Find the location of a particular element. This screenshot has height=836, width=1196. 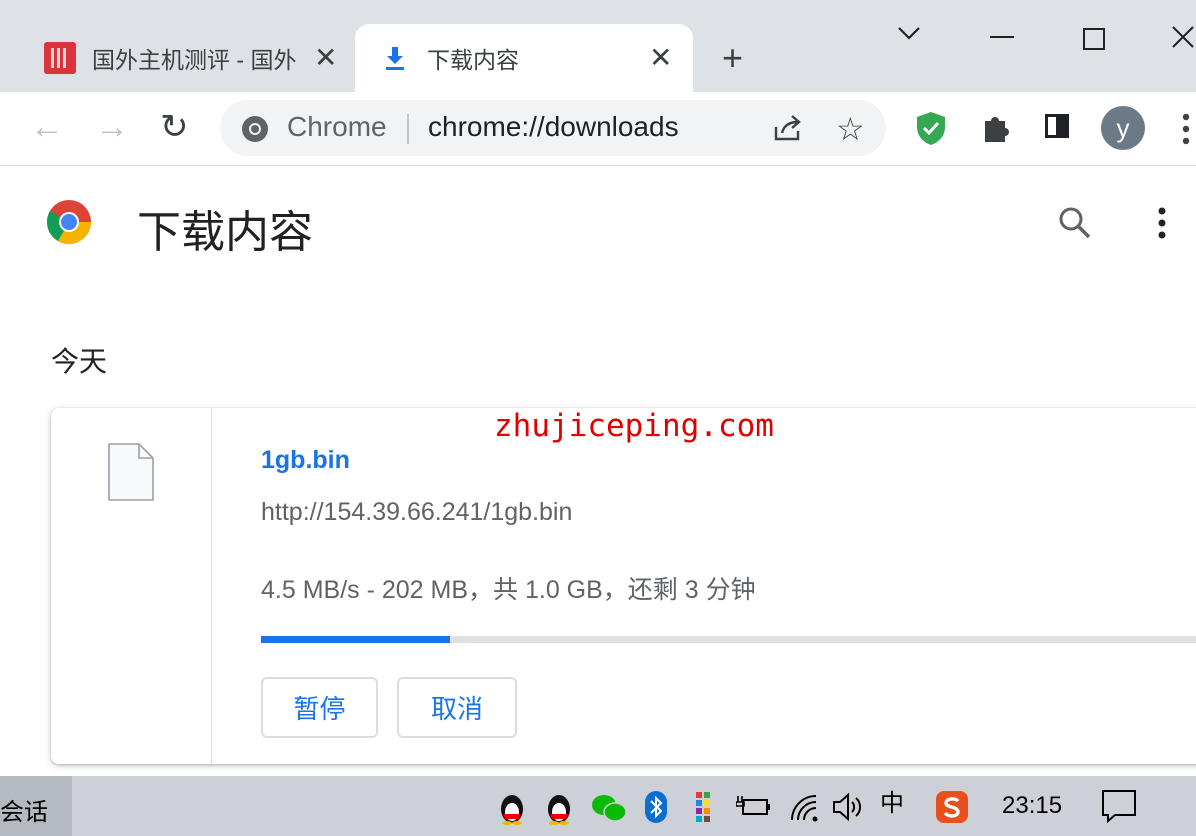

url-text: chrome://downloads is located at coordinates (553, 127).